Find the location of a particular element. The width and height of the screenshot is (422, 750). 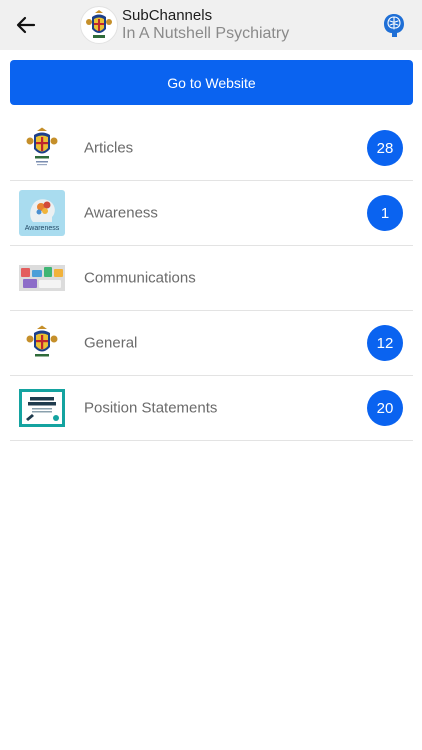

list-item-articles: Articles 28 is located at coordinates (211, 148).